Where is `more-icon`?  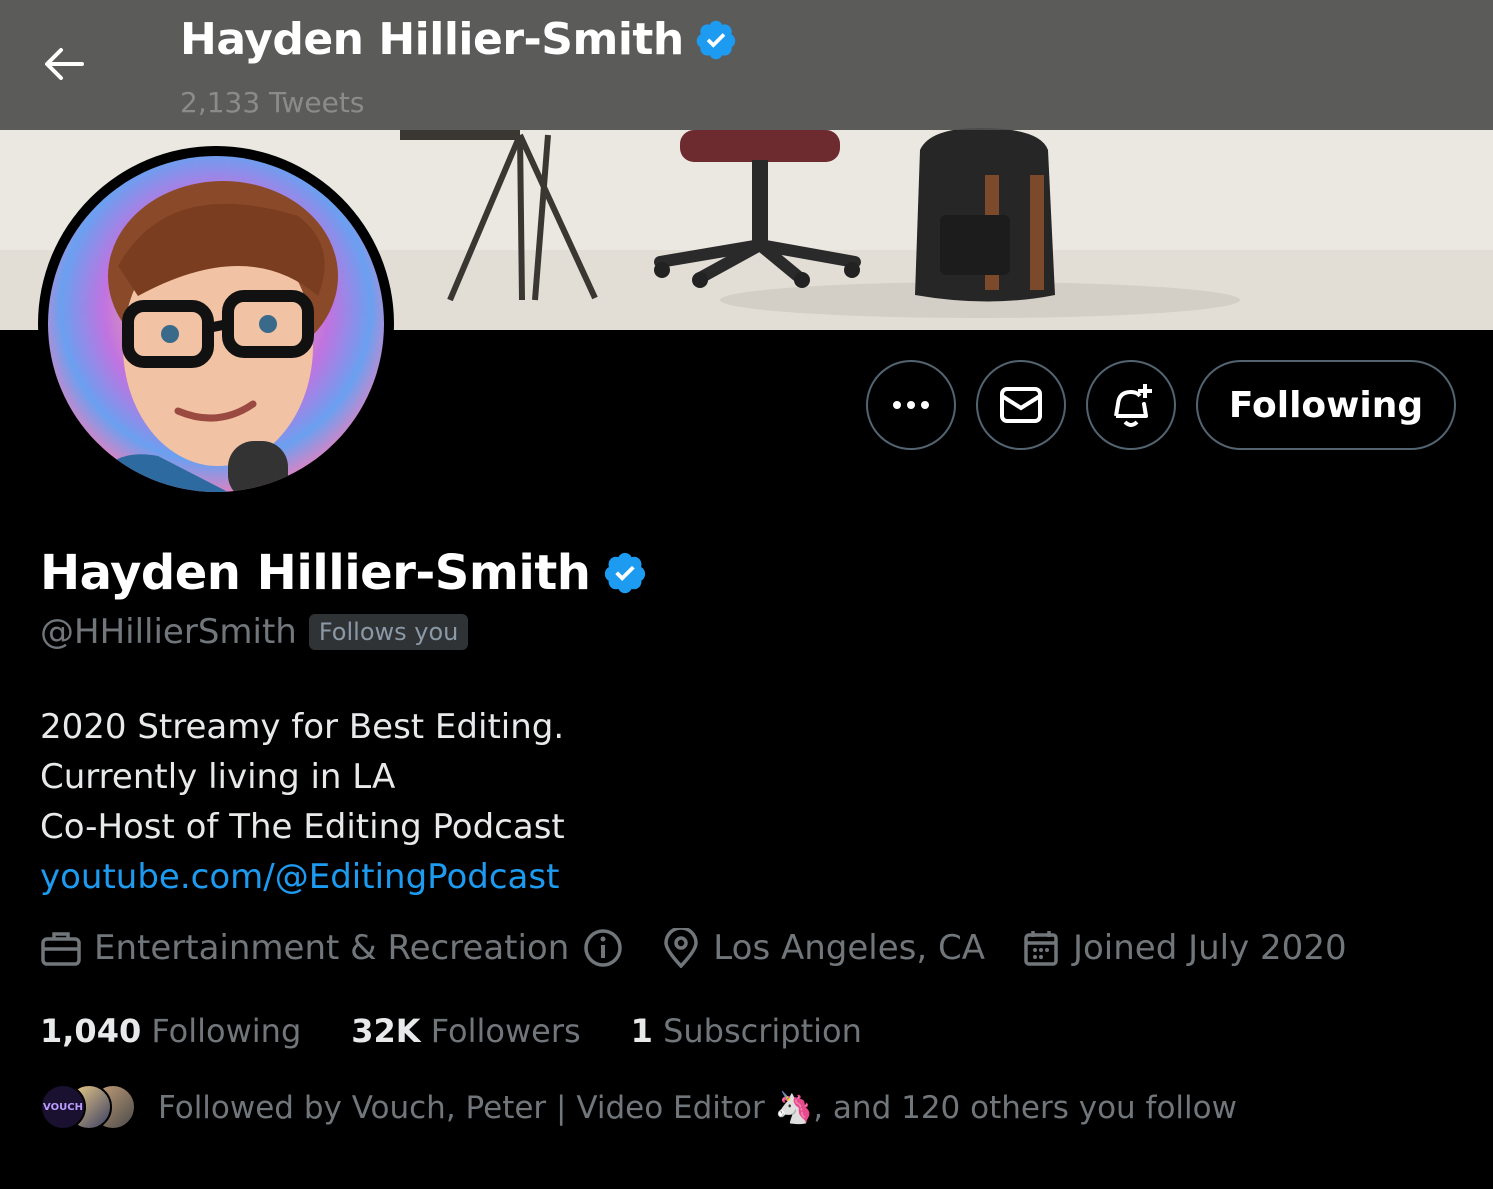
more-icon is located at coordinates (911, 405).